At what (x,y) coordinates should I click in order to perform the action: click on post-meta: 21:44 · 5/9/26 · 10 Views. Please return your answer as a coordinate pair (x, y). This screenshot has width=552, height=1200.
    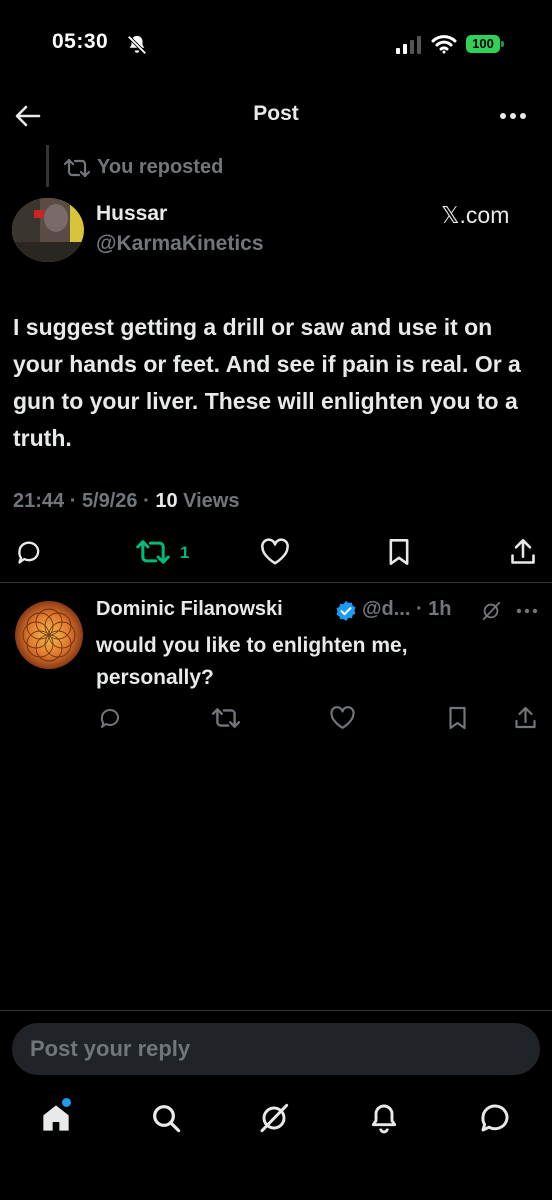
    Looking at the image, I should click on (126, 501).